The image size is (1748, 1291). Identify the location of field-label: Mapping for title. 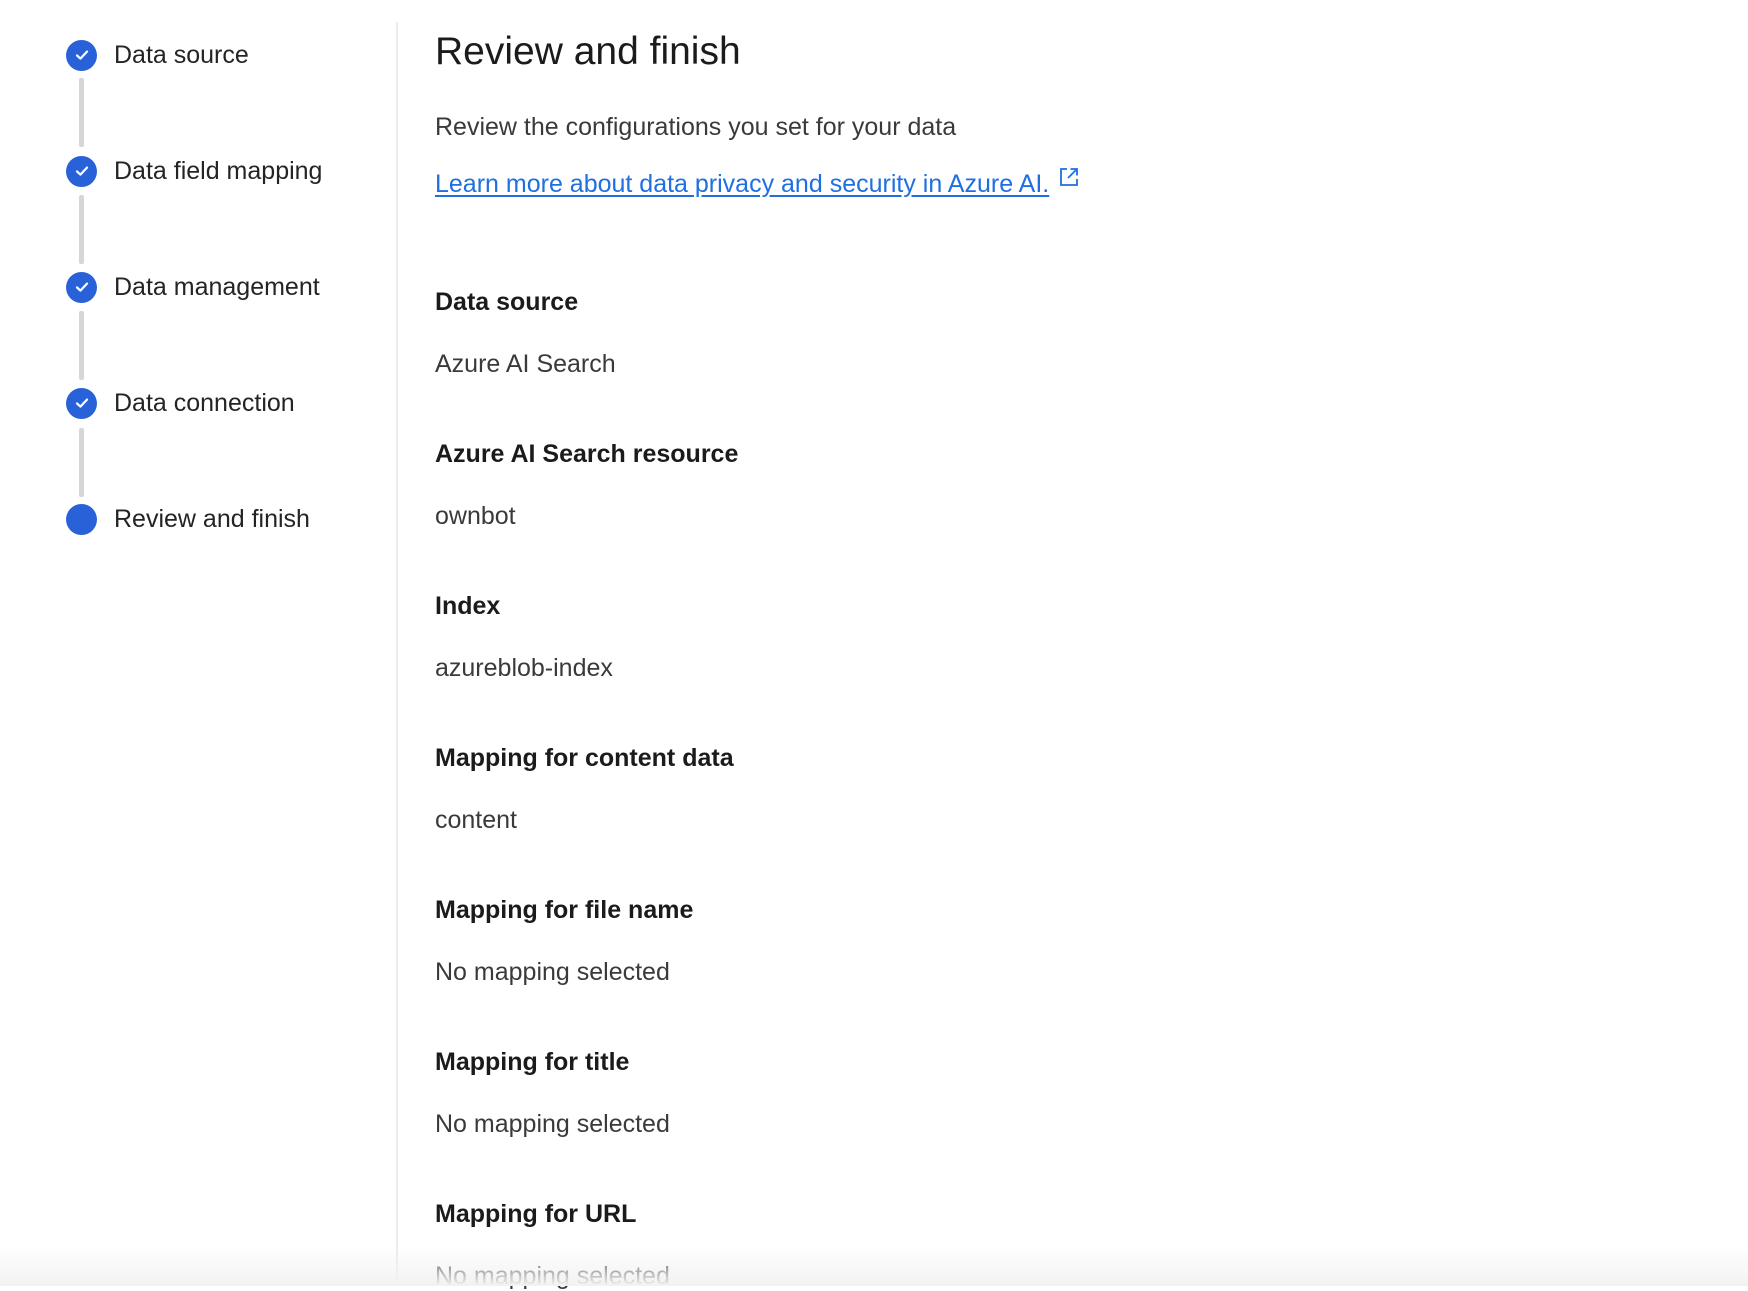
(532, 1062).